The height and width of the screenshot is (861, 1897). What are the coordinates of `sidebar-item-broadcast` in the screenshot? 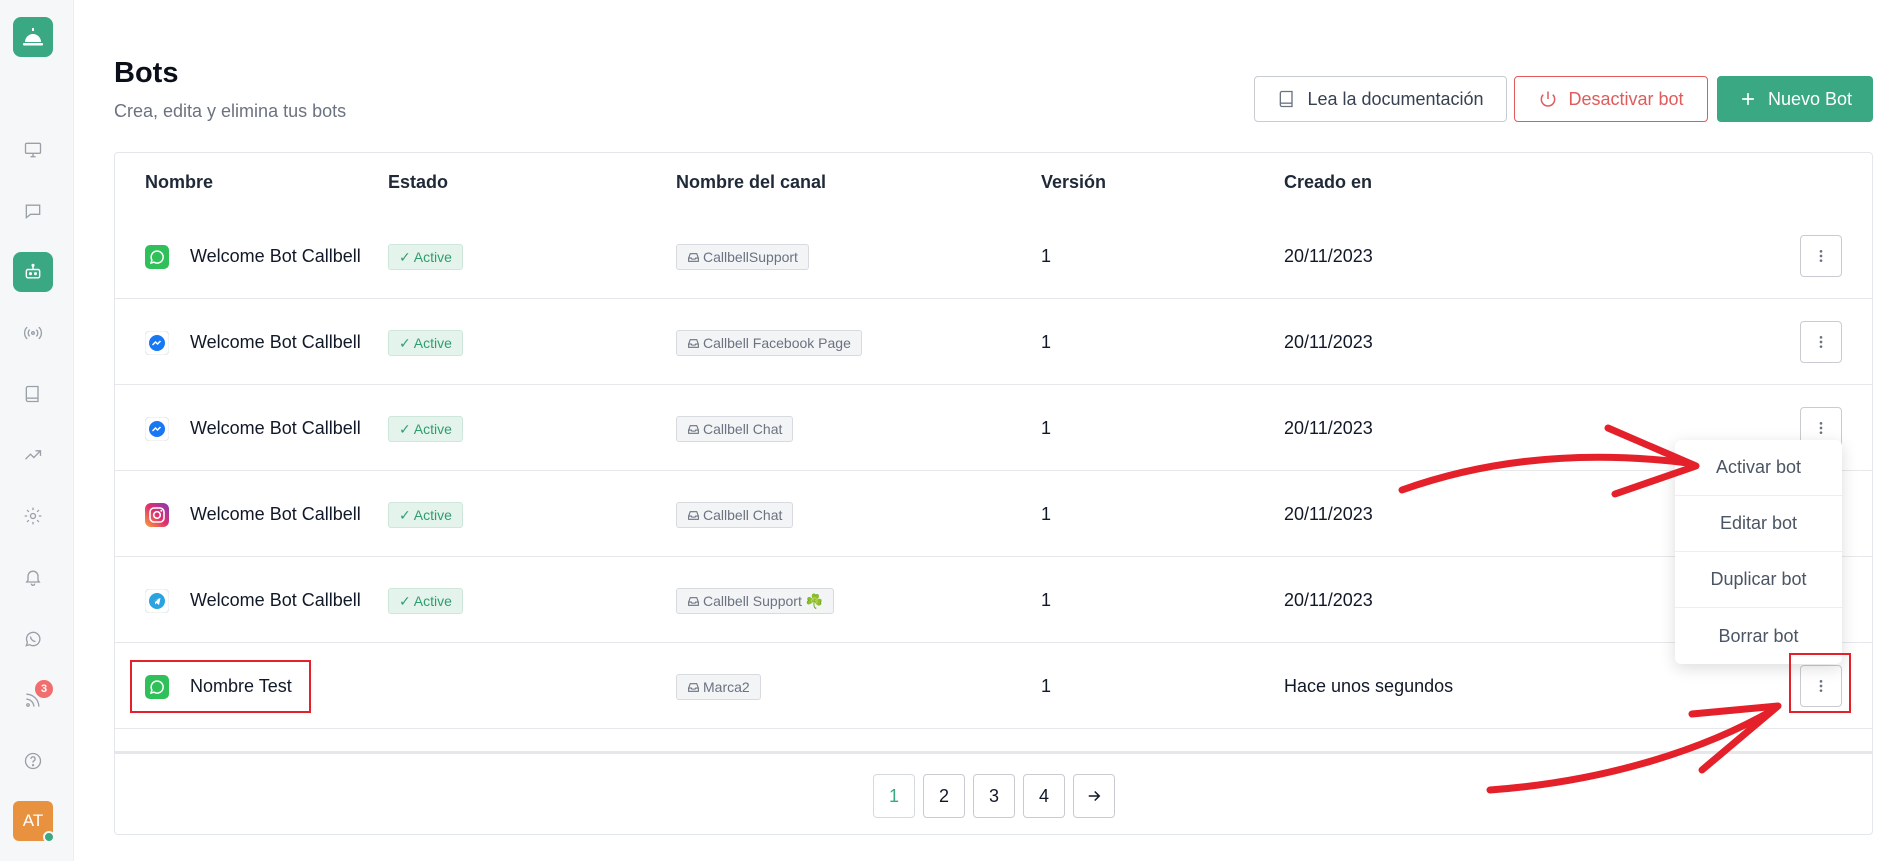 It's located at (33, 333).